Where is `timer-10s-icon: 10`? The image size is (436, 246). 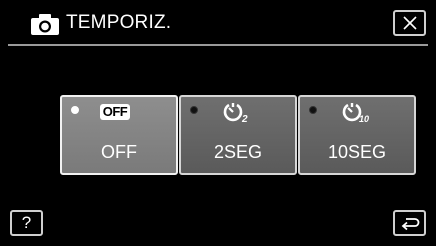 timer-10s-icon: 10 is located at coordinates (359, 112).